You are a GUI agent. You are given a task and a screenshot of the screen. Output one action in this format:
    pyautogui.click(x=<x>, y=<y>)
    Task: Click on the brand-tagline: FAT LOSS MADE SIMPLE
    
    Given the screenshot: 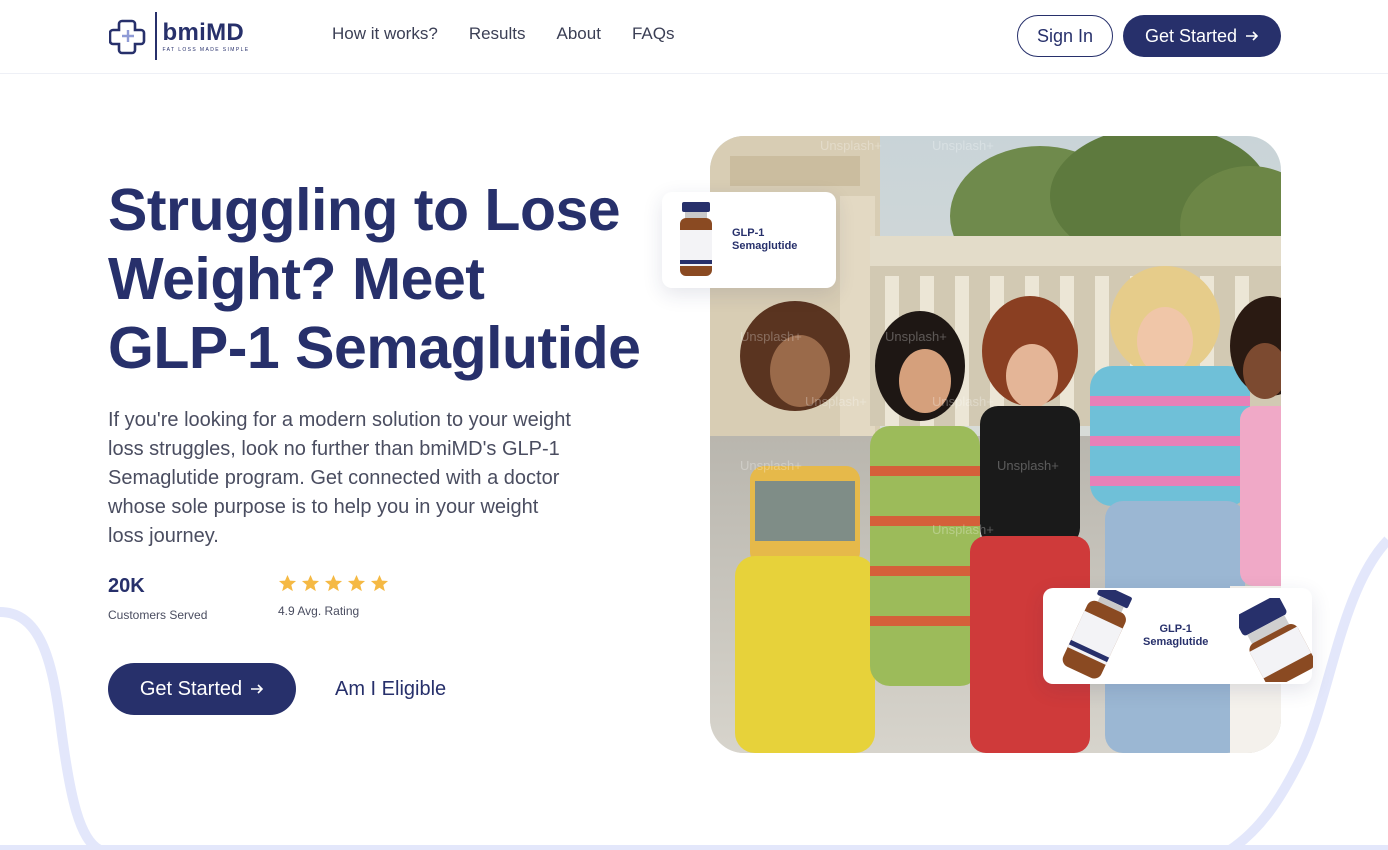 What is the action you would take?
    pyautogui.click(x=206, y=49)
    